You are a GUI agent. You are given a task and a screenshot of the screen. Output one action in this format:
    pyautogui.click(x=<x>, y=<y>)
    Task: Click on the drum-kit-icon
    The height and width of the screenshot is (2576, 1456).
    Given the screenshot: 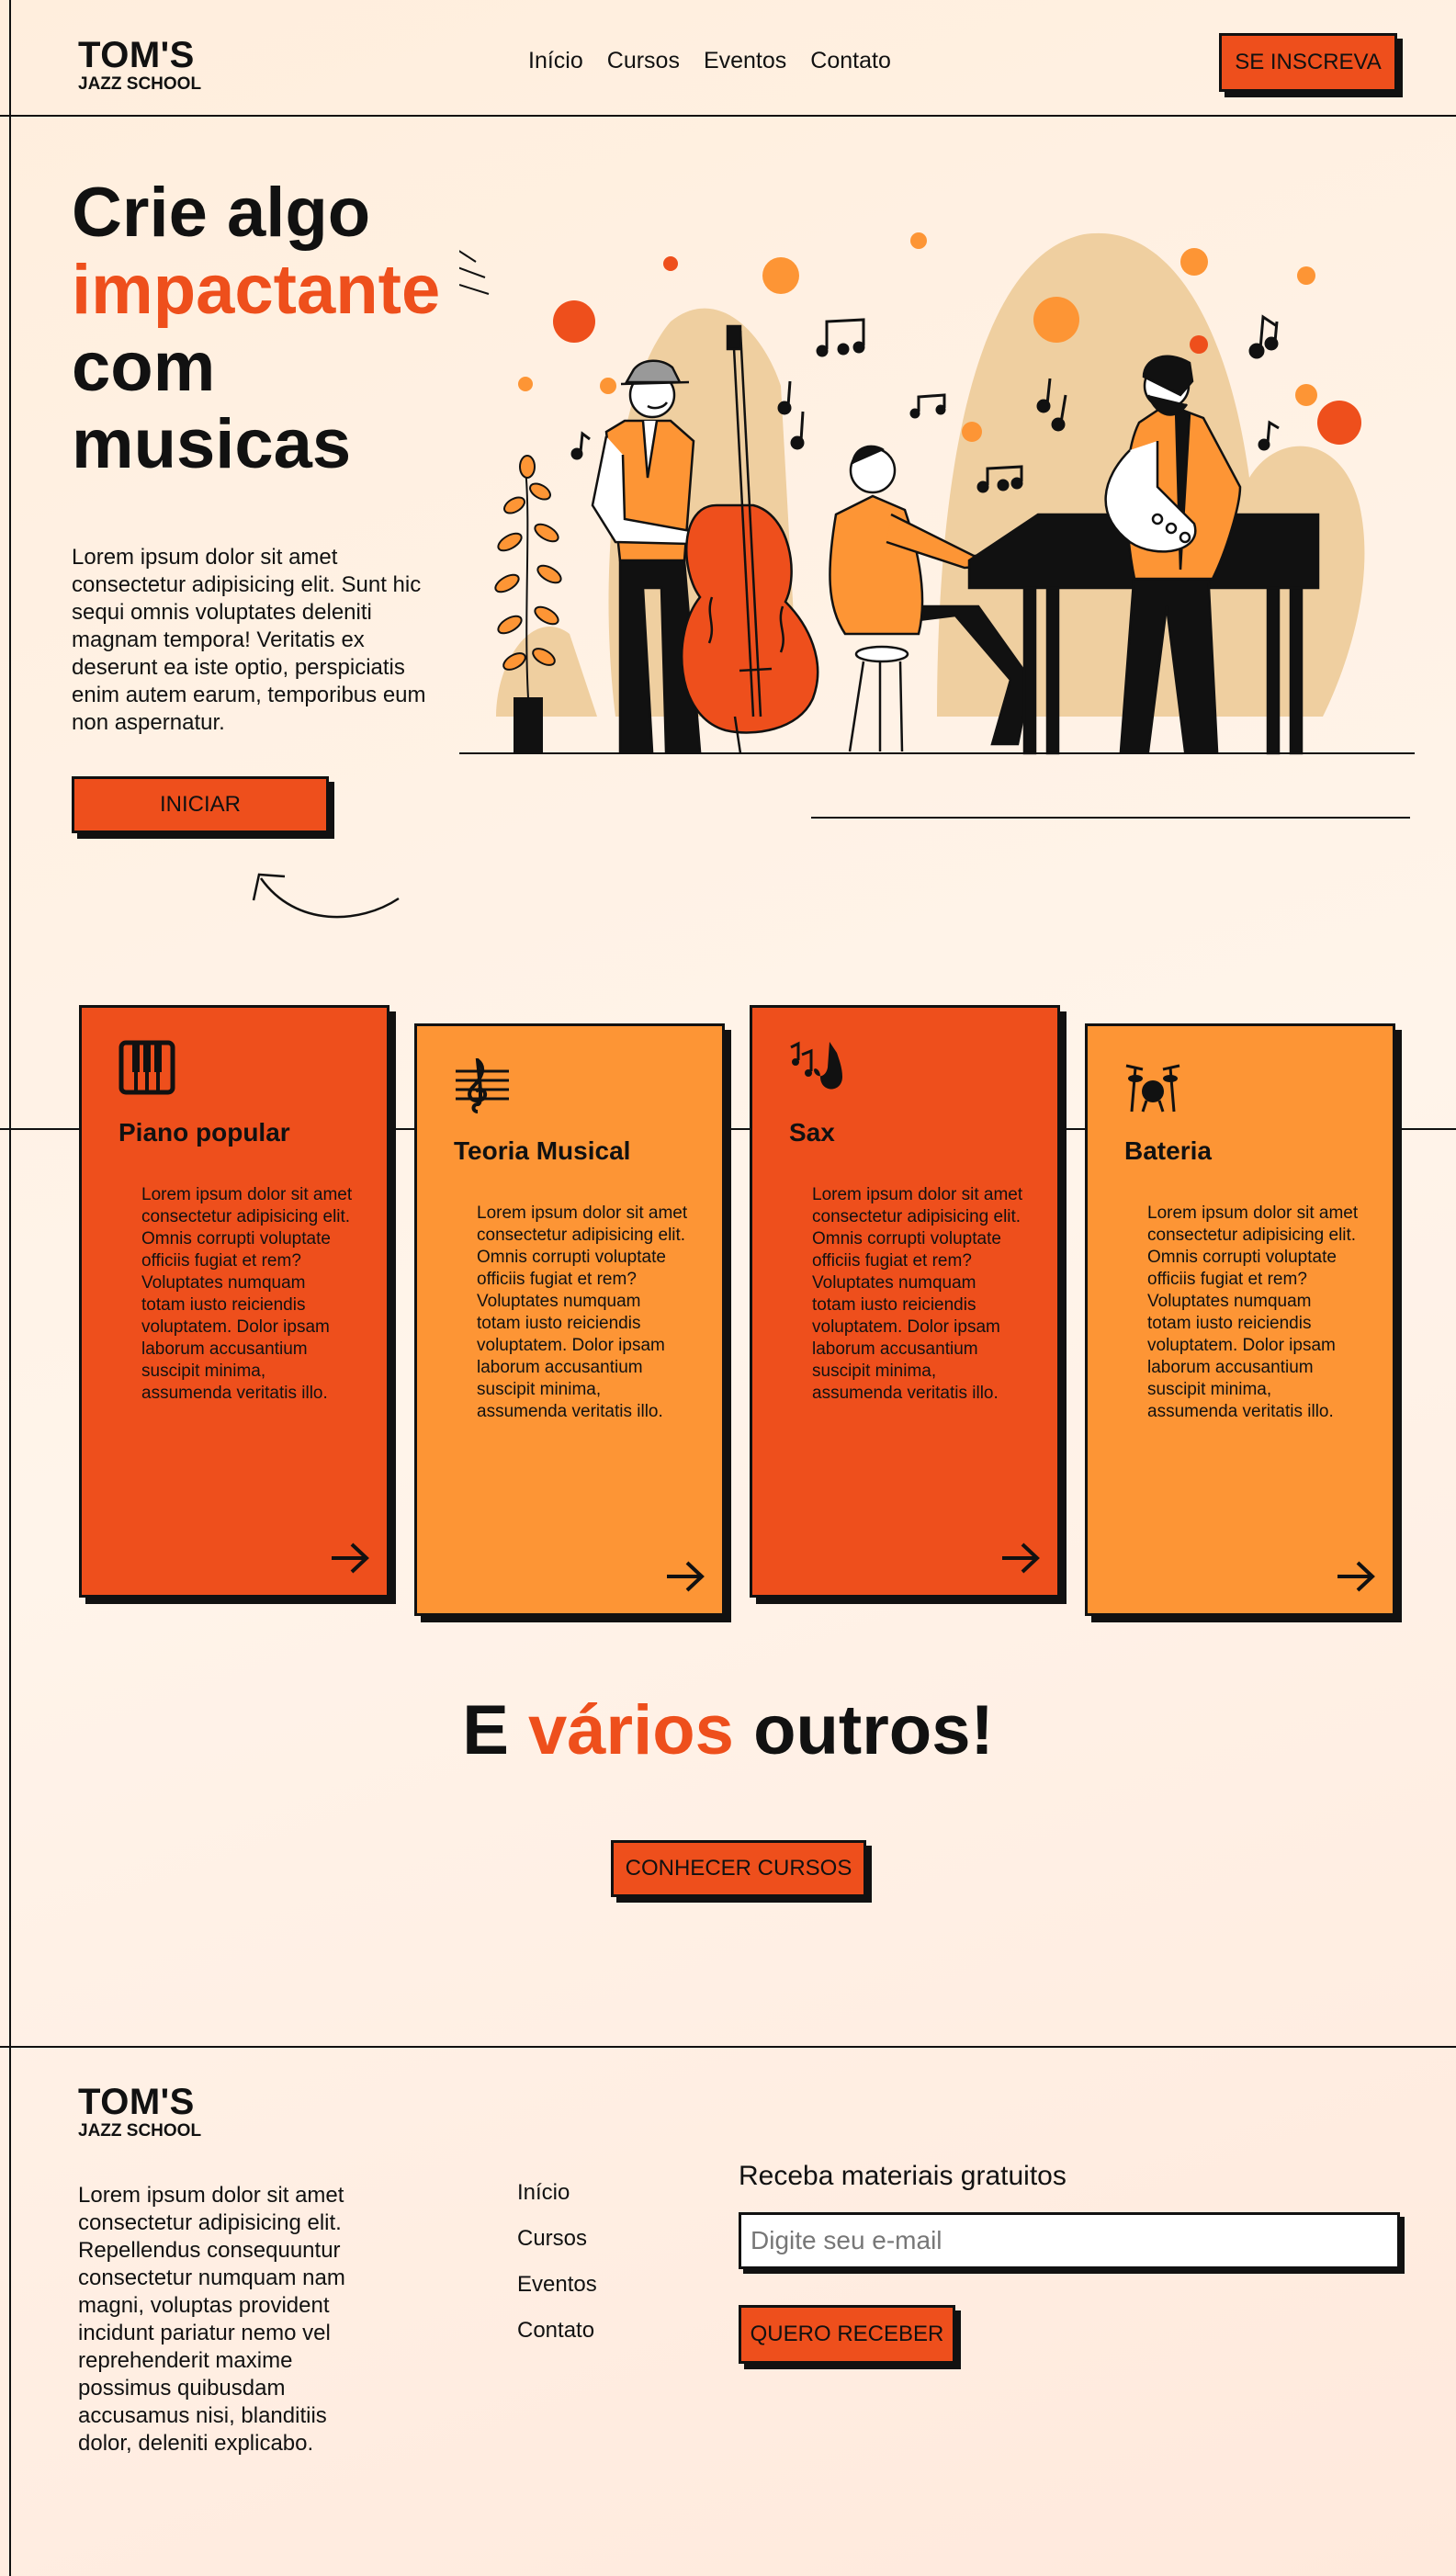 What is the action you would take?
    pyautogui.click(x=1152, y=1088)
    